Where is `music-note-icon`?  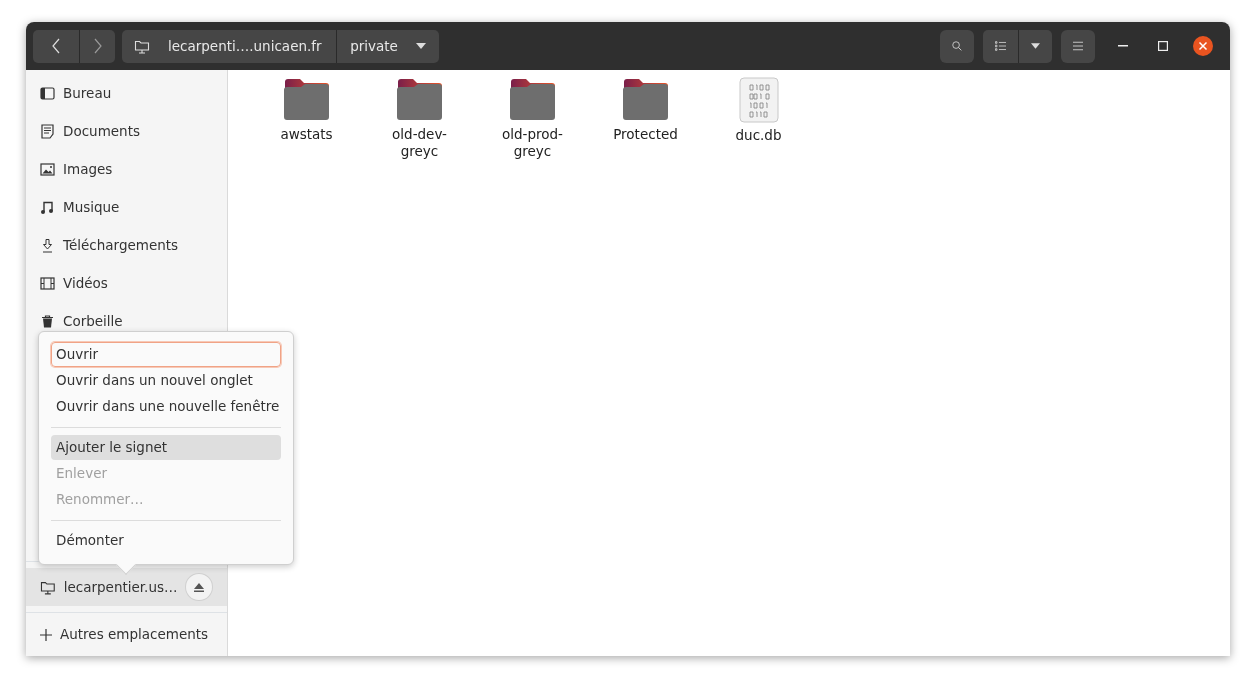
music-note-icon is located at coordinates (47, 207).